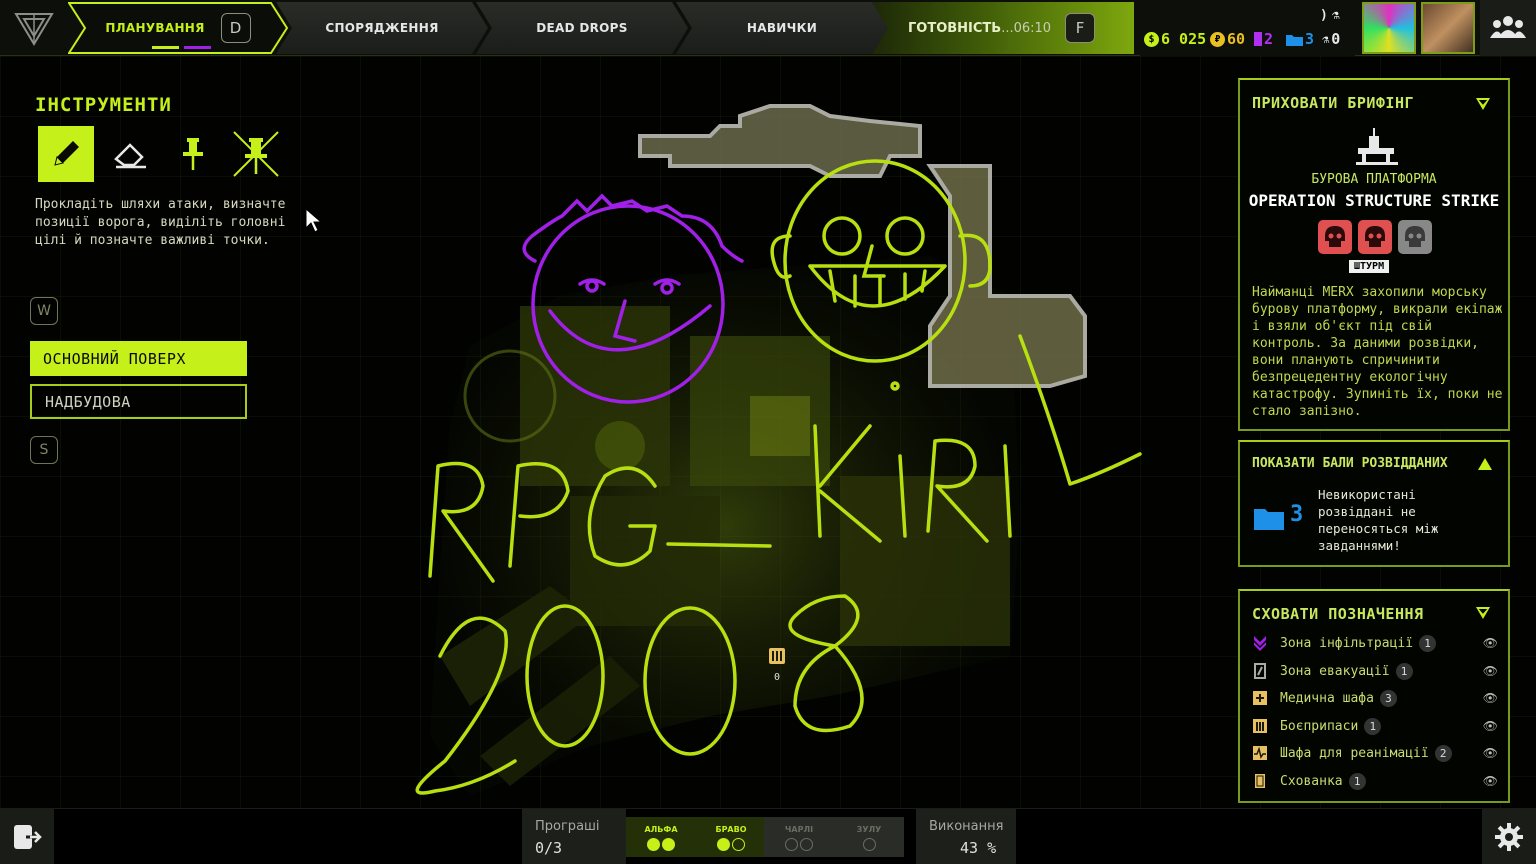  I want to click on ammo-marker-count: 0, so click(777, 677).